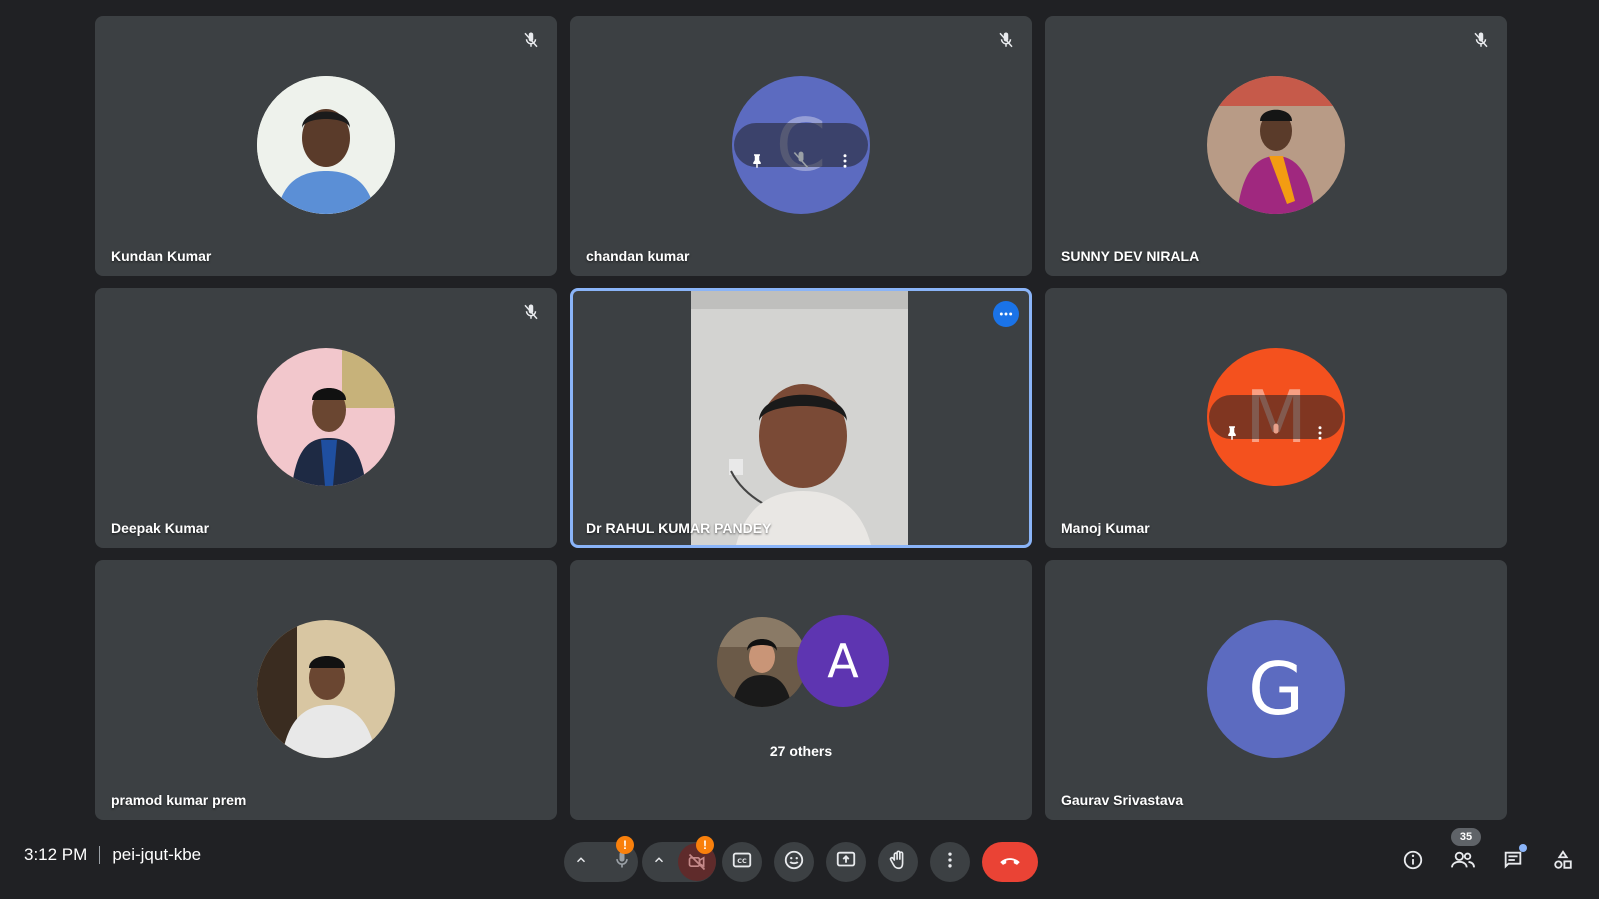 Image resolution: width=1599 pixels, height=899 pixels. What do you see at coordinates (1105, 528) in the screenshot?
I see `participant-name: Manoj Kumar` at bounding box center [1105, 528].